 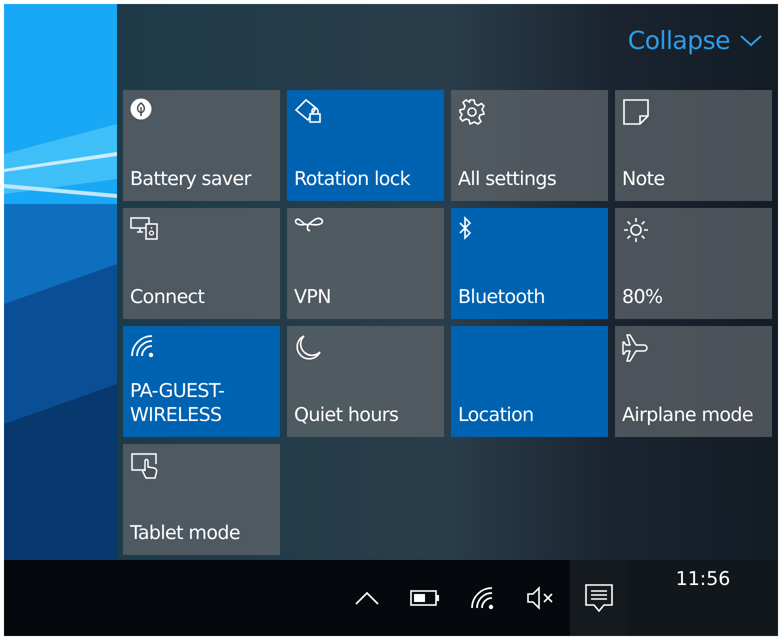 I want to click on connect-icon, so click(x=145, y=229).